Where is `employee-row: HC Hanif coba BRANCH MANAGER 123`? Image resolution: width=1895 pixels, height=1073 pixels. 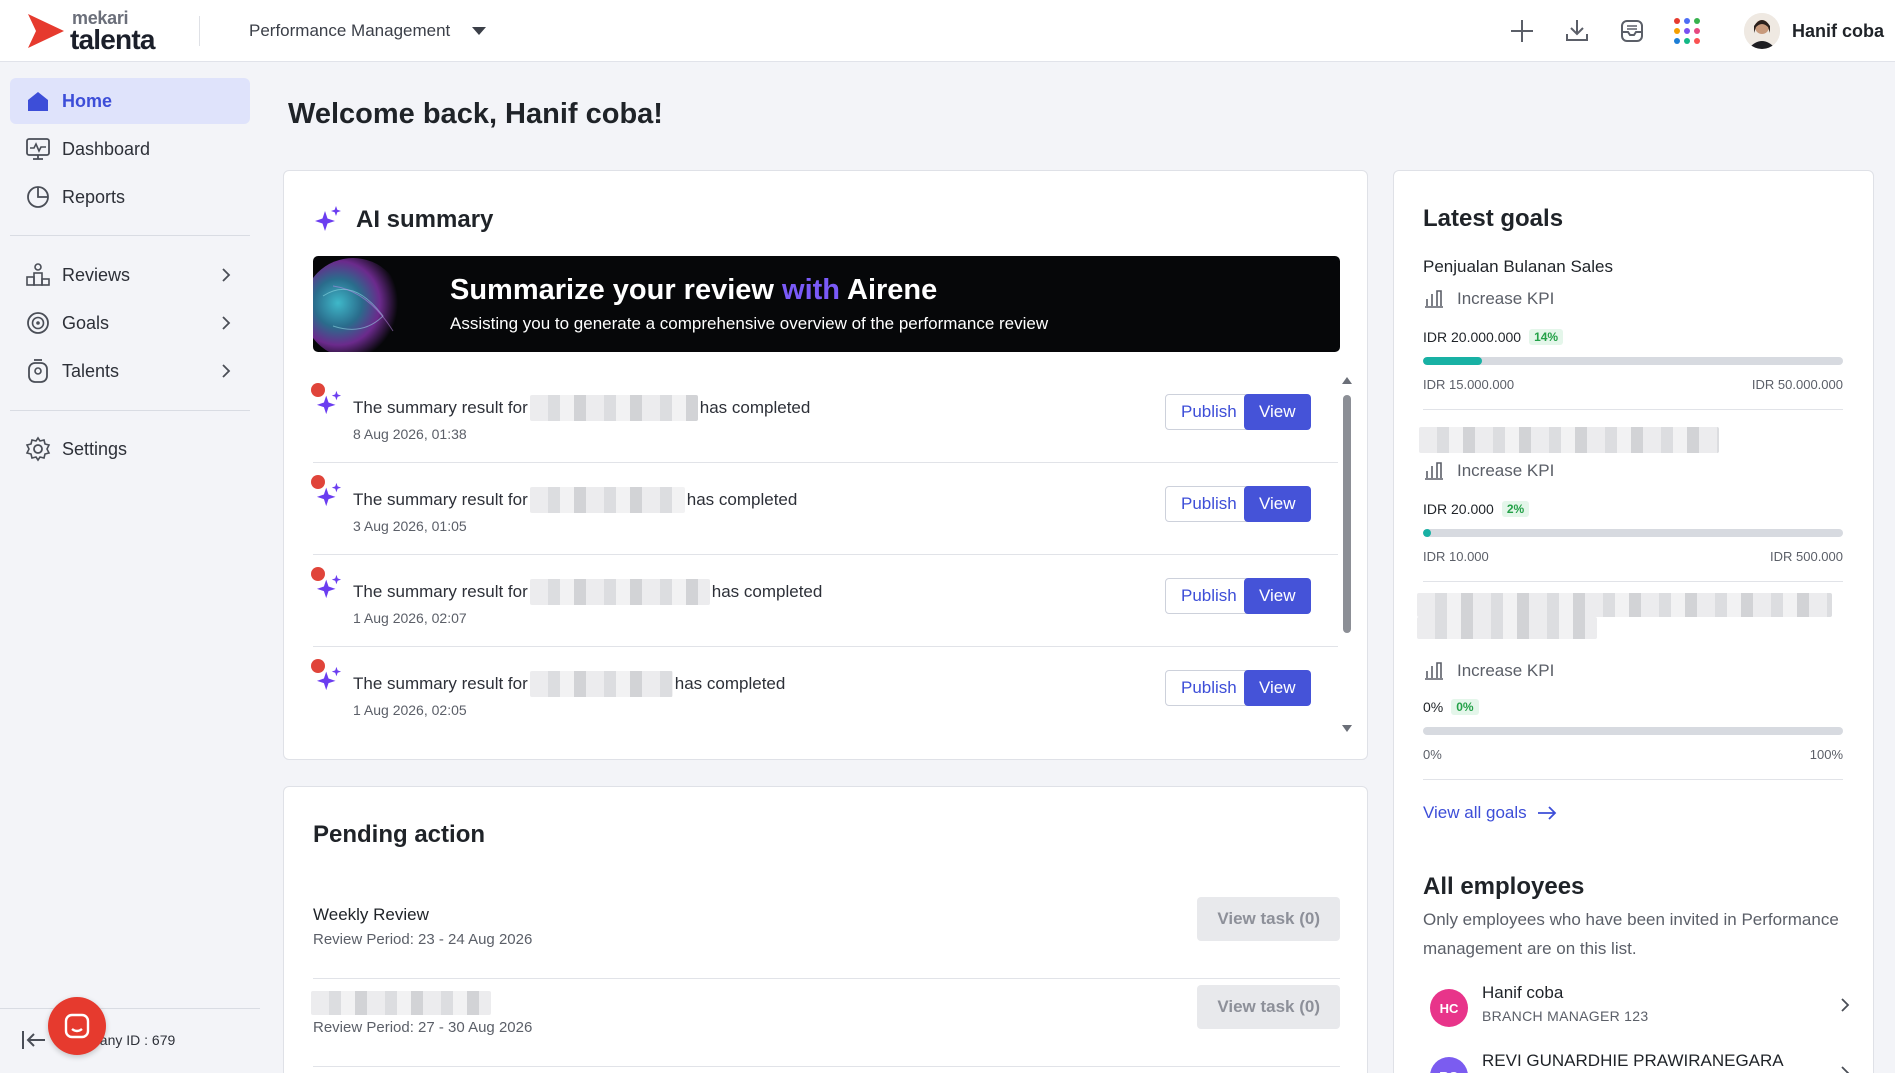 employee-row: HC Hanif coba BRANCH MANAGER 123 is located at coordinates (1640, 1007).